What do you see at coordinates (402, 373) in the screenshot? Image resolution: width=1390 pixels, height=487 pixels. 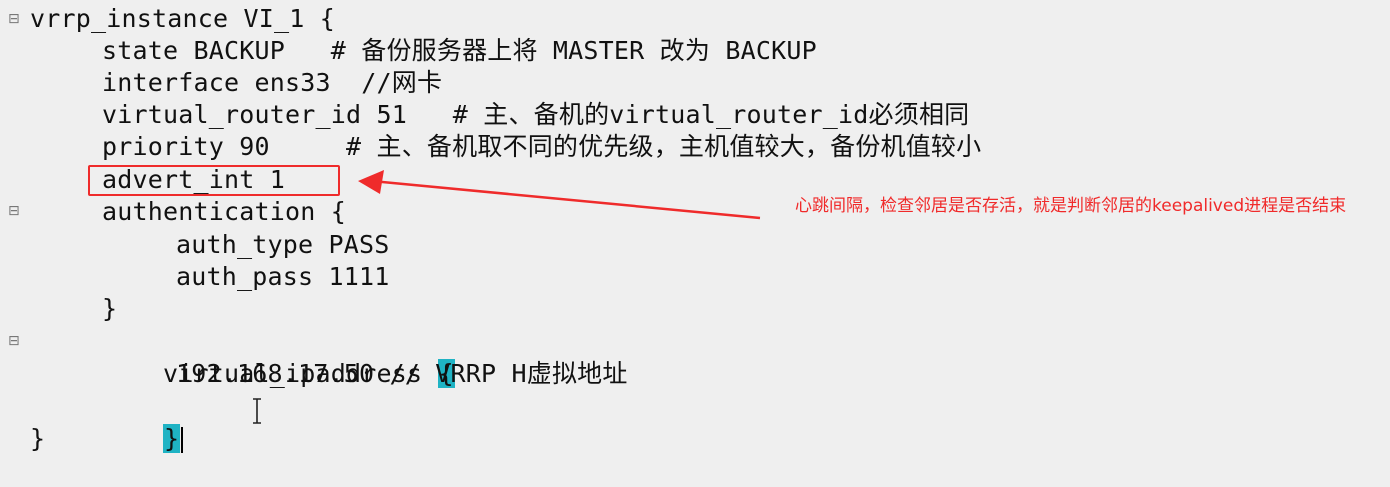 I see `code-line: 192.168.17.50 // VRRP H虚拟地址` at bounding box center [402, 373].